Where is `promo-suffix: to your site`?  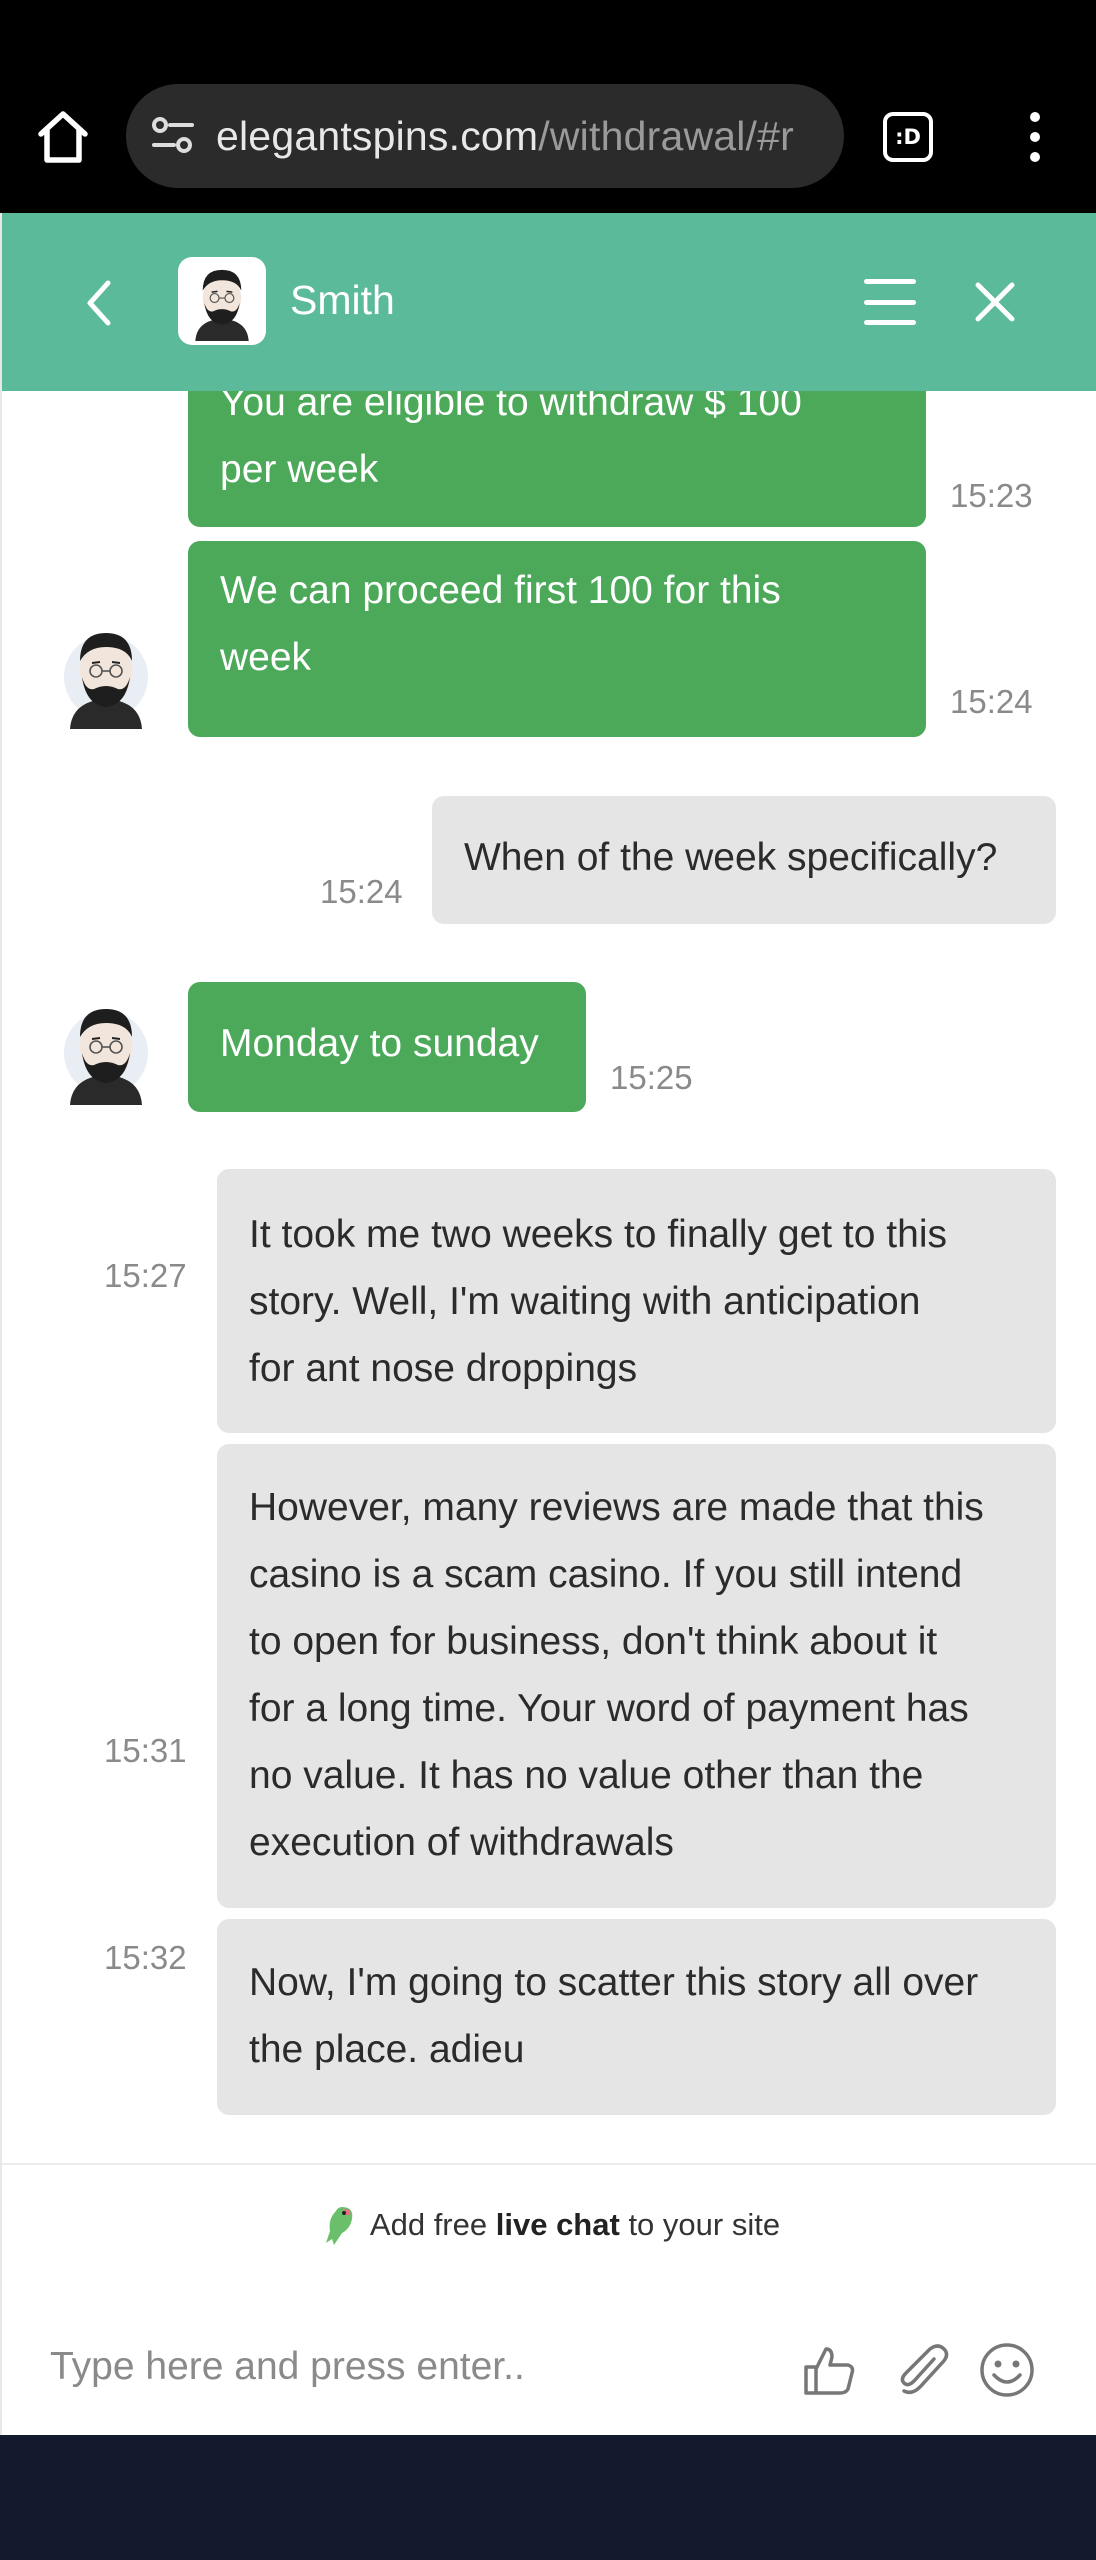 promo-suffix: to your site is located at coordinates (704, 2224).